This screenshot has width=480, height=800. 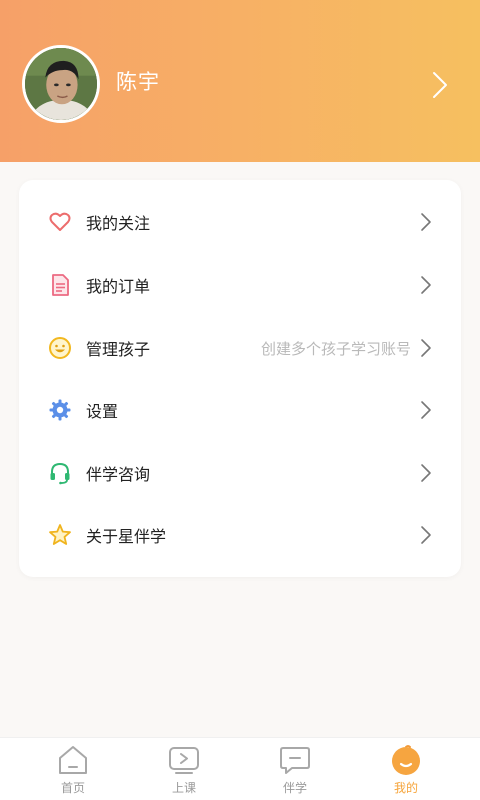 What do you see at coordinates (240, 473) in the screenshot?
I see `menu-item-consult: 伴学咨询` at bounding box center [240, 473].